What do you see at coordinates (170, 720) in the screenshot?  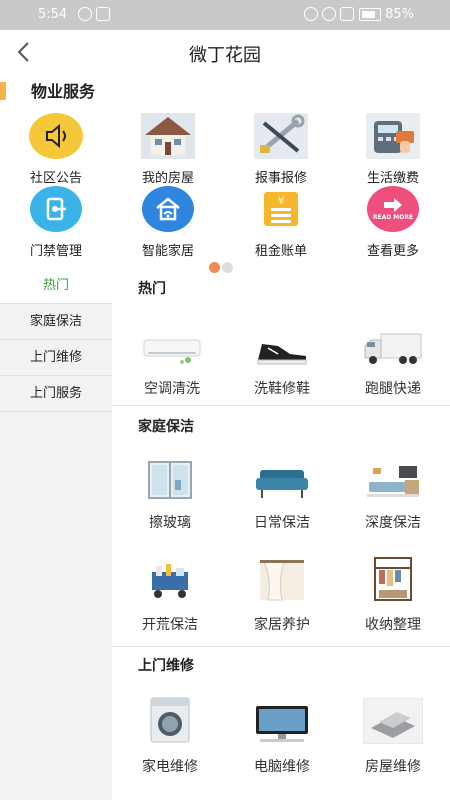 I see `washing-machine-icon` at bounding box center [170, 720].